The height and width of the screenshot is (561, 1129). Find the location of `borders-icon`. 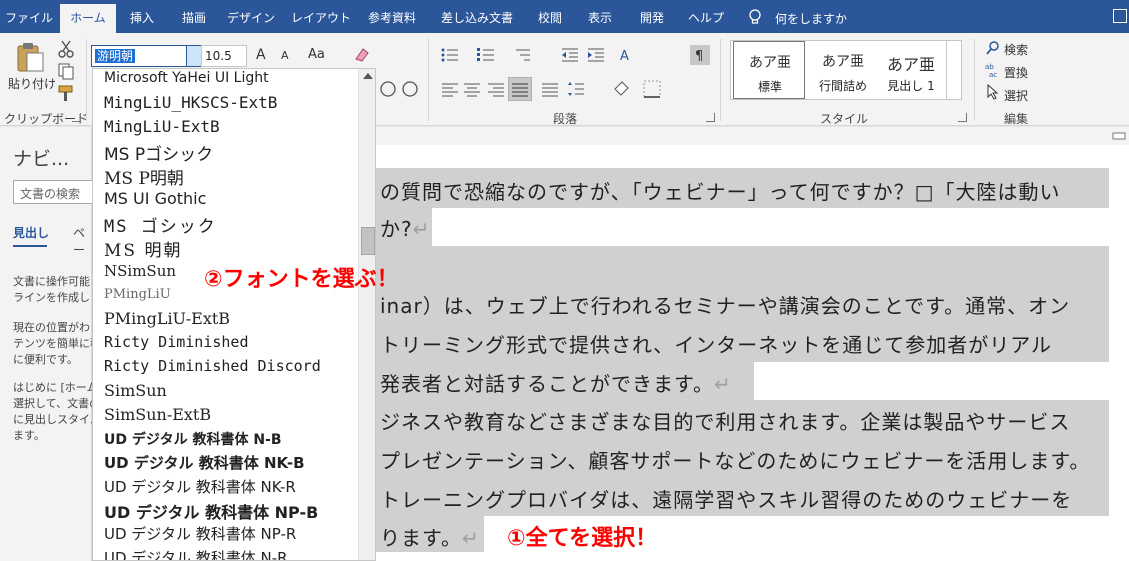

borders-icon is located at coordinates (652, 89).